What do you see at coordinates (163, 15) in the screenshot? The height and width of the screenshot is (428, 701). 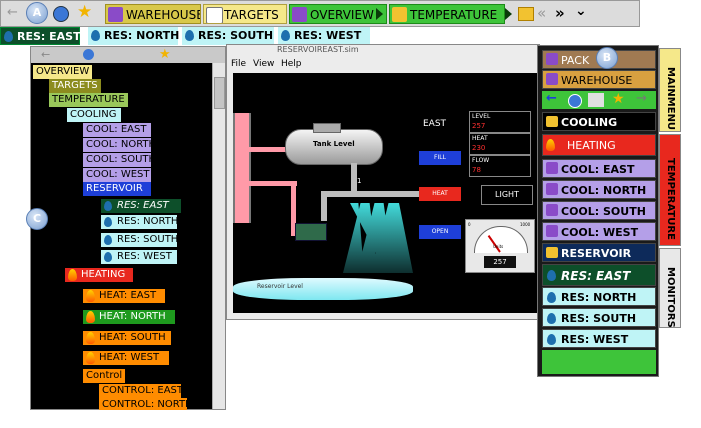 I see `tab-warehouse-label: WAREHOUSE` at bounding box center [163, 15].